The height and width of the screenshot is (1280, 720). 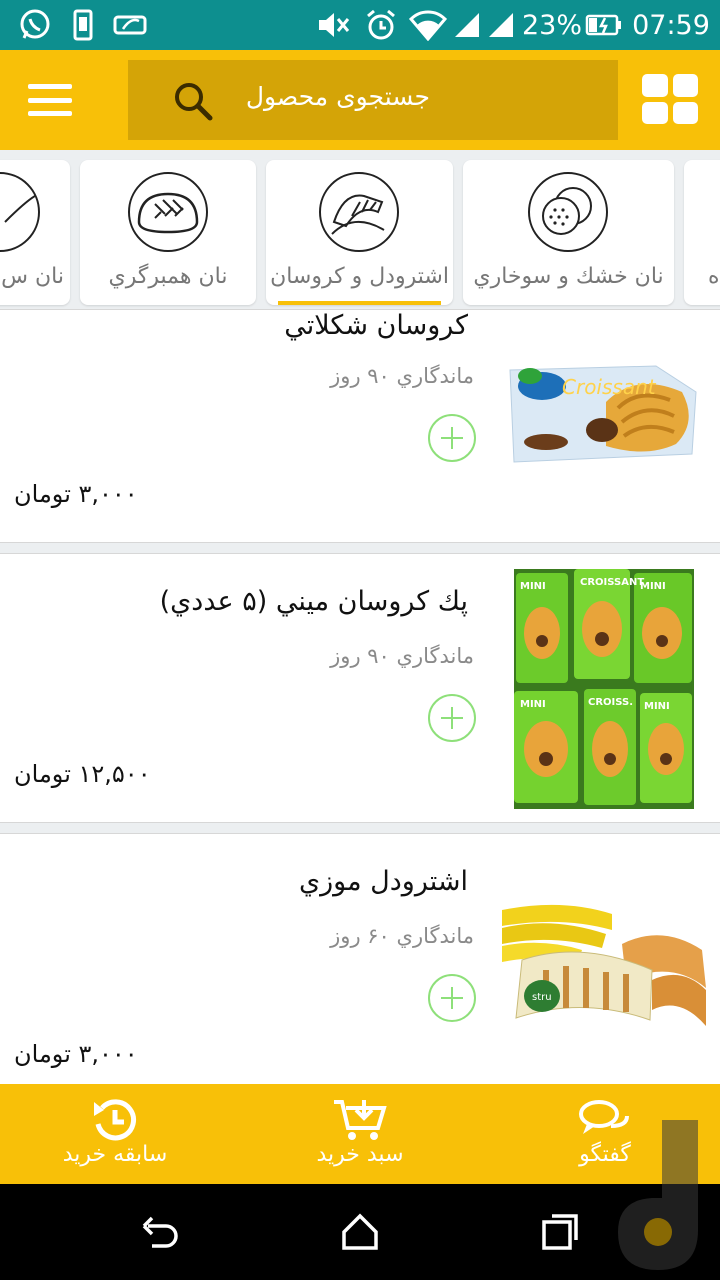 I want to click on clock: 07:59, so click(x=671, y=25).